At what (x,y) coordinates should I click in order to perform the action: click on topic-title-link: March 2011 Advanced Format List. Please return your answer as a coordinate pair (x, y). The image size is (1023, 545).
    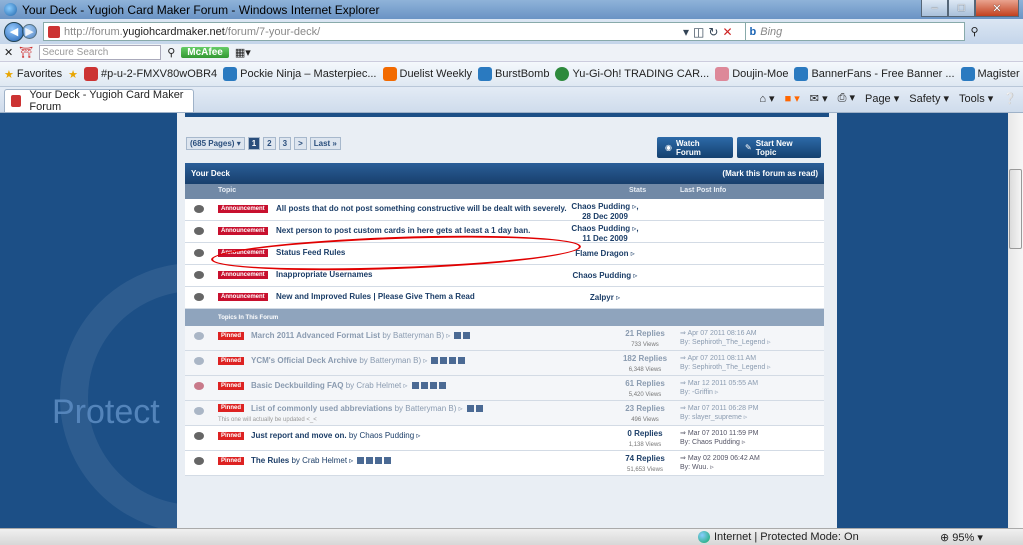
    Looking at the image, I should click on (315, 335).